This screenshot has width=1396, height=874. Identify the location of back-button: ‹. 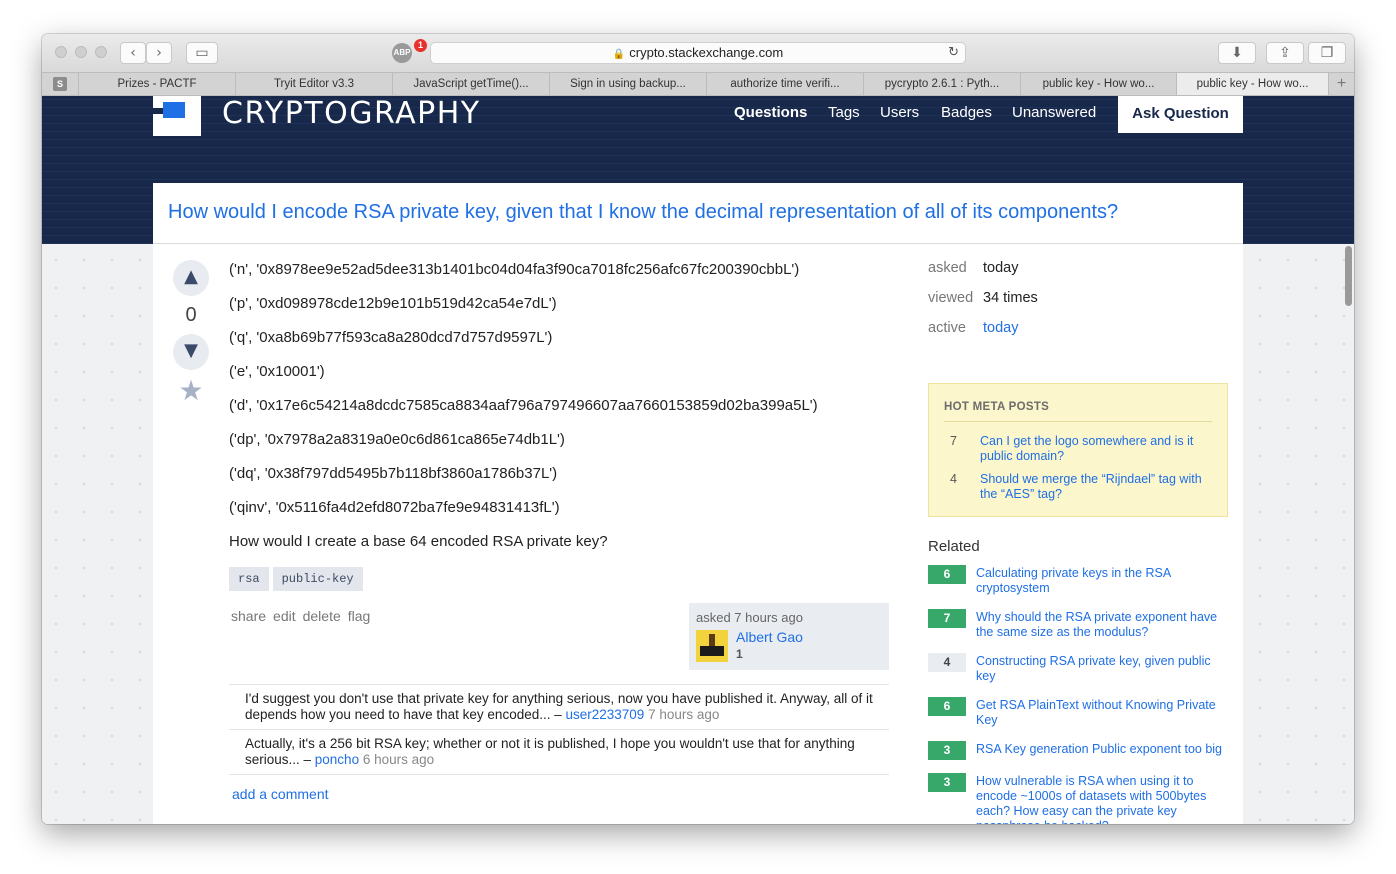
(133, 53).